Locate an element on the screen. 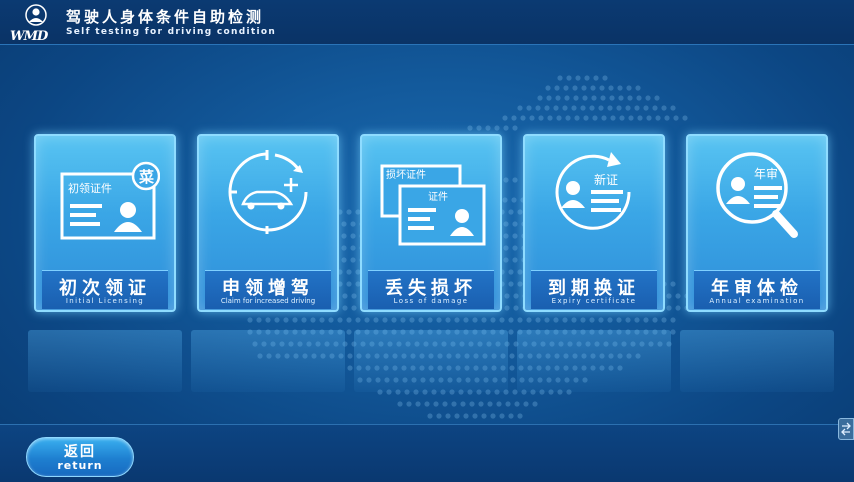  card-annual-examination: 年审 年审体检 Annual examination is located at coordinates (757, 223).